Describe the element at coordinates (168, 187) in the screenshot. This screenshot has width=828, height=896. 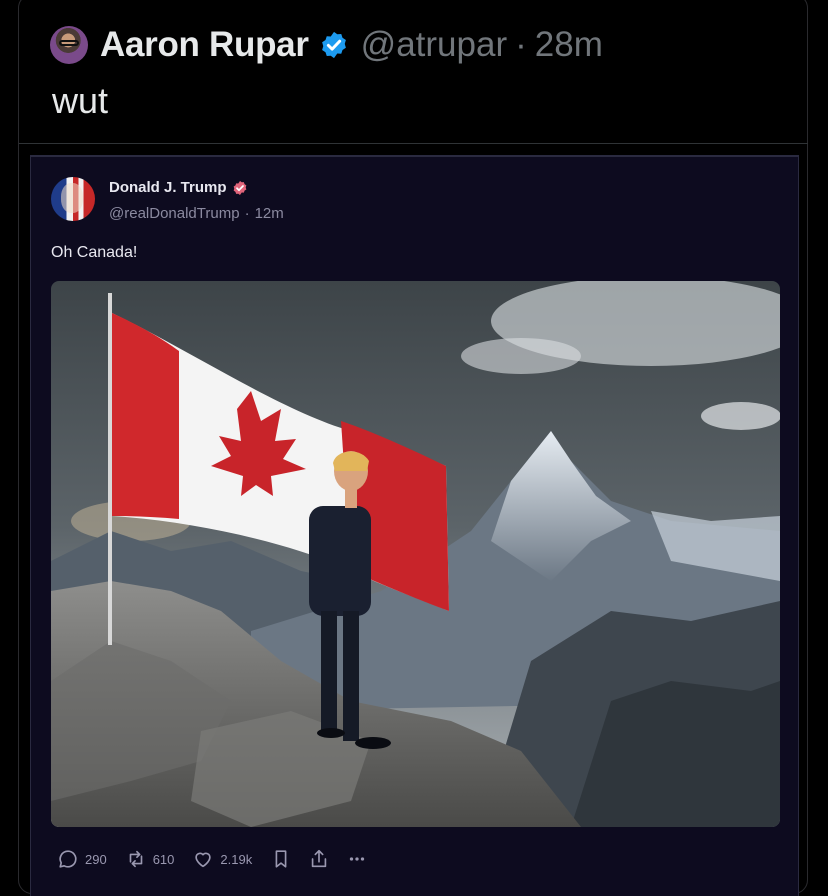
I see `quoted-author-name: Donald J. Trump` at that location.